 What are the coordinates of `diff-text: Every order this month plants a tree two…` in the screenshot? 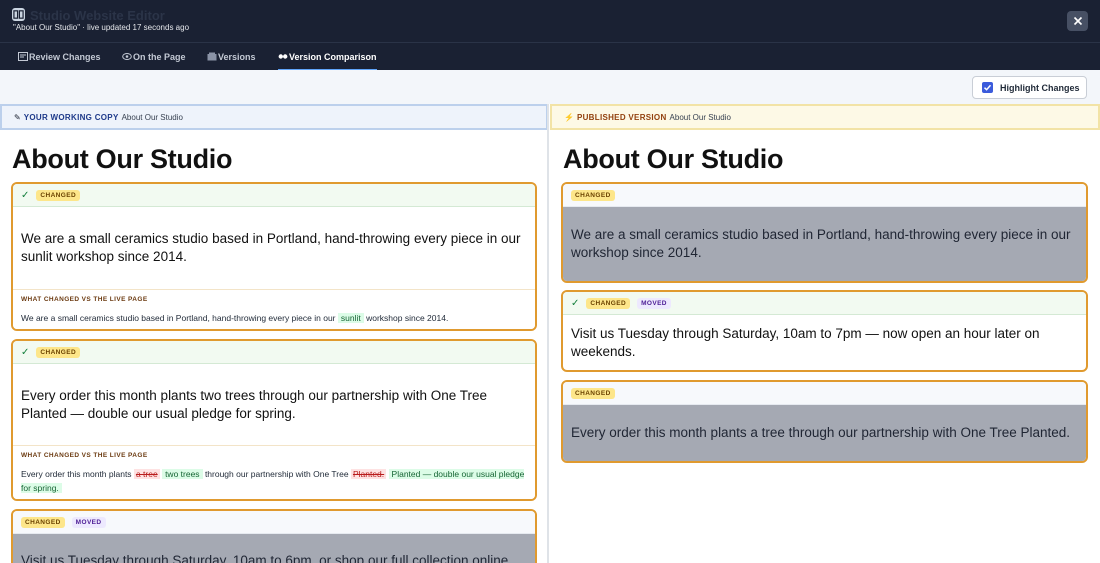 It's located at (274, 481).